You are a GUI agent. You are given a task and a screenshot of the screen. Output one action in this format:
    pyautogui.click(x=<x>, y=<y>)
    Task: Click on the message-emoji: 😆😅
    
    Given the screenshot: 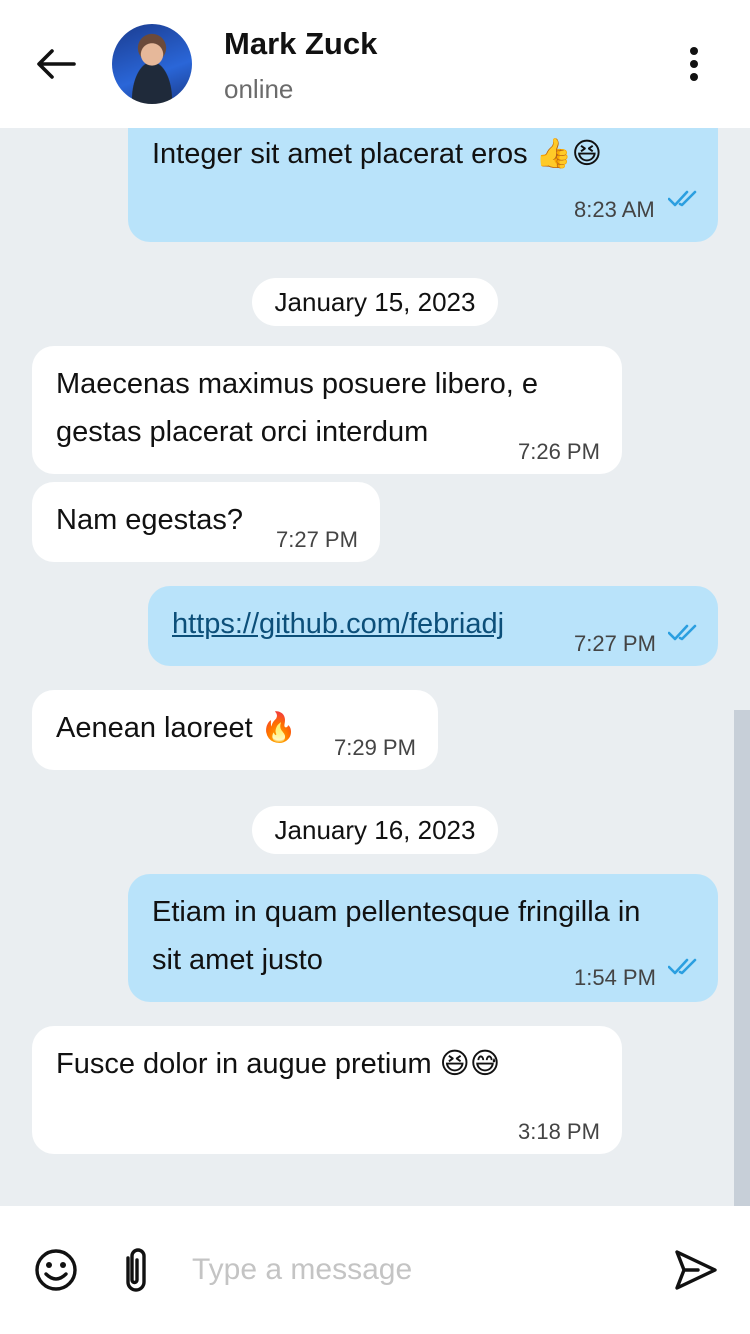 What is the action you would take?
    pyautogui.click(x=470, y=1064)
    